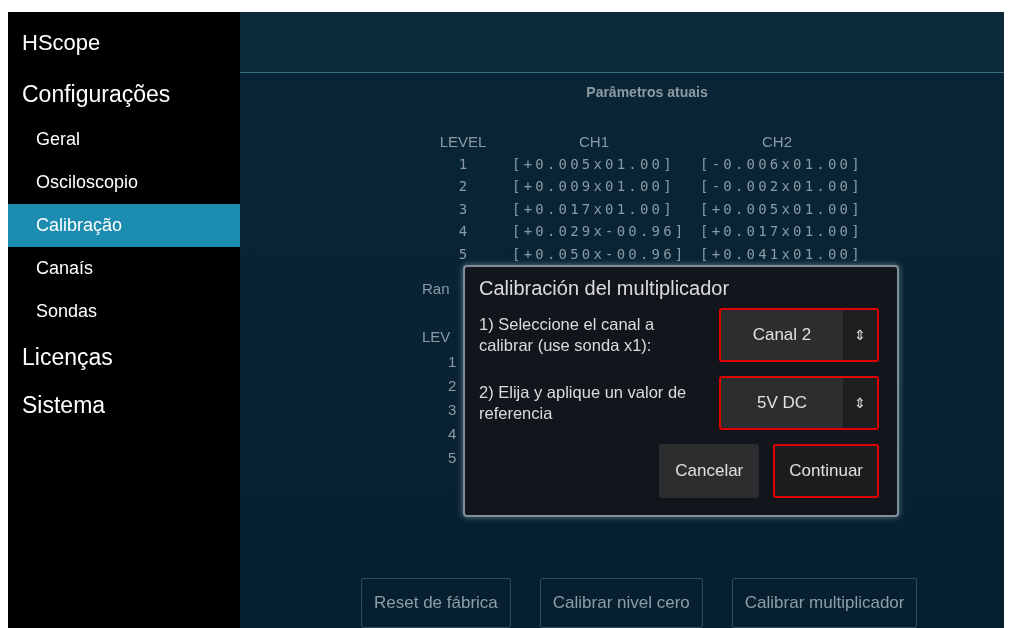 Image resolution: width=1009 pixels, height=628 pixels. What do you see at coordinates (621, 603) in the screenshot?
I see `action-button: Calibrar nivel cero` at bounding box center [621, 603].